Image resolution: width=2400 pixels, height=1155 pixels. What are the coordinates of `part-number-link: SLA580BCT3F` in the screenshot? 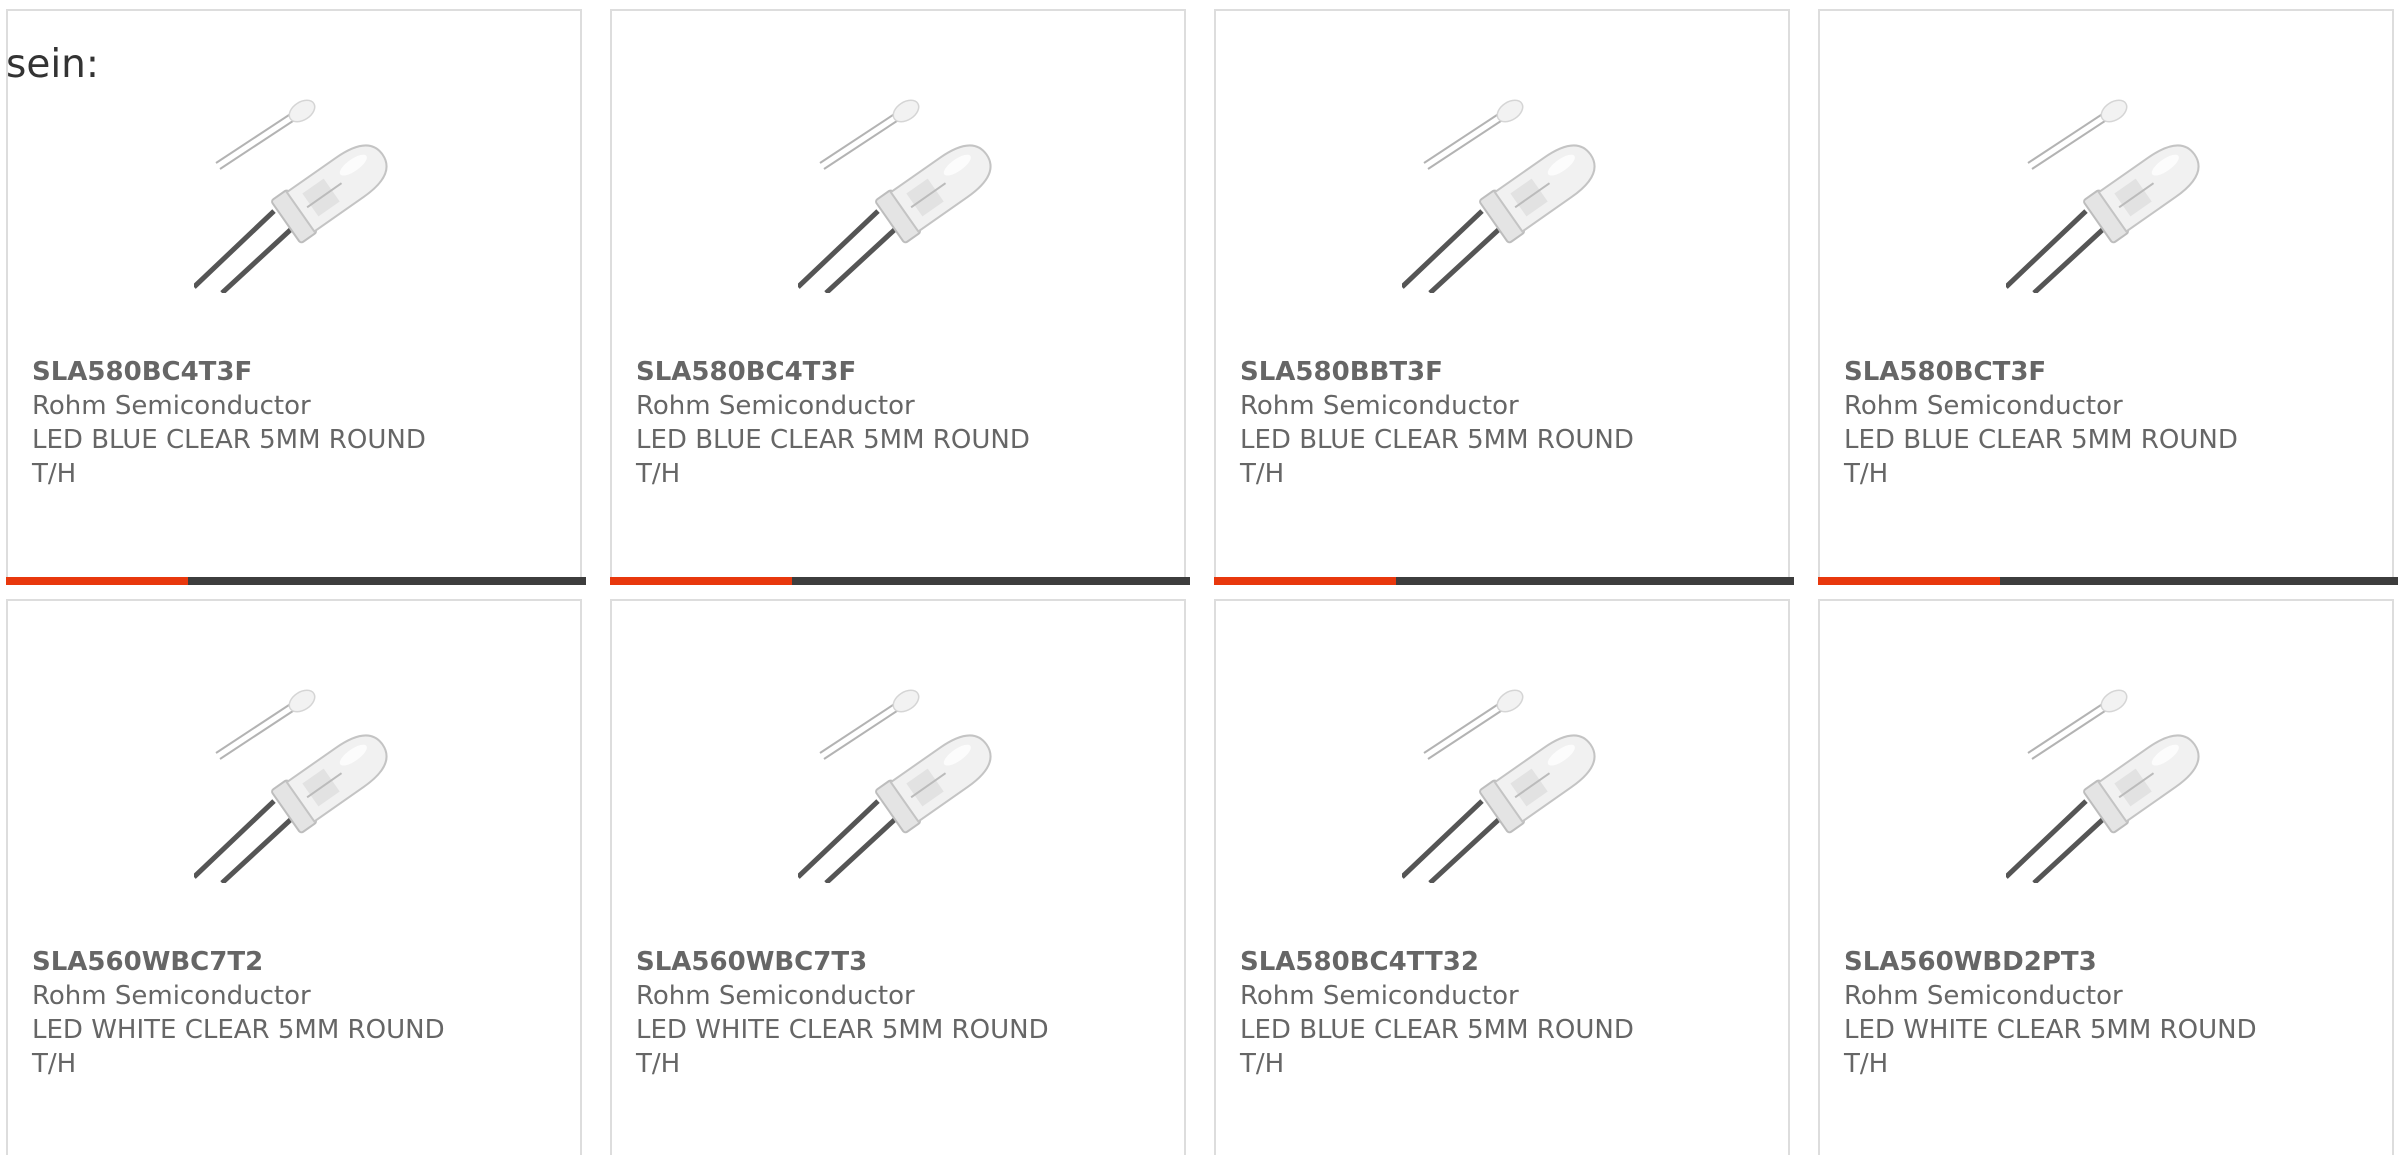 It's located at (2054, 372).